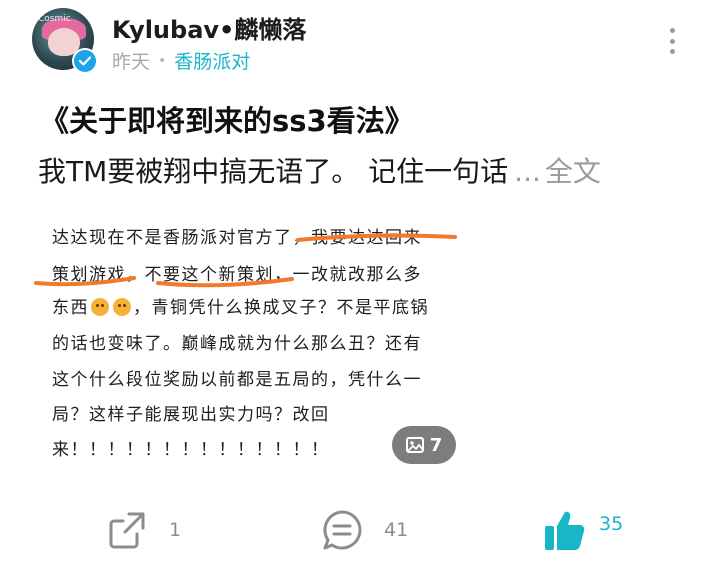  I want to click on image-text-line: 策划游戏，不要这个新策划，一改就改那么多, so click(237, 275).